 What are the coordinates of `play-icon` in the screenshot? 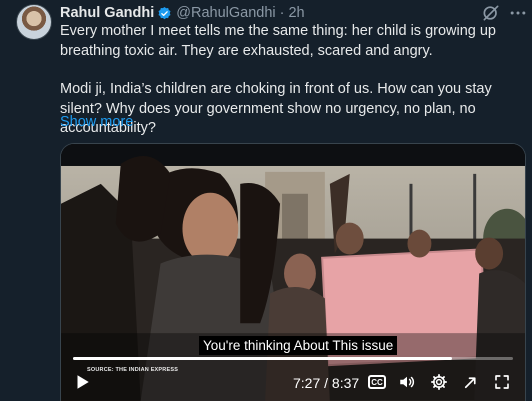 It's located at (82, 382).